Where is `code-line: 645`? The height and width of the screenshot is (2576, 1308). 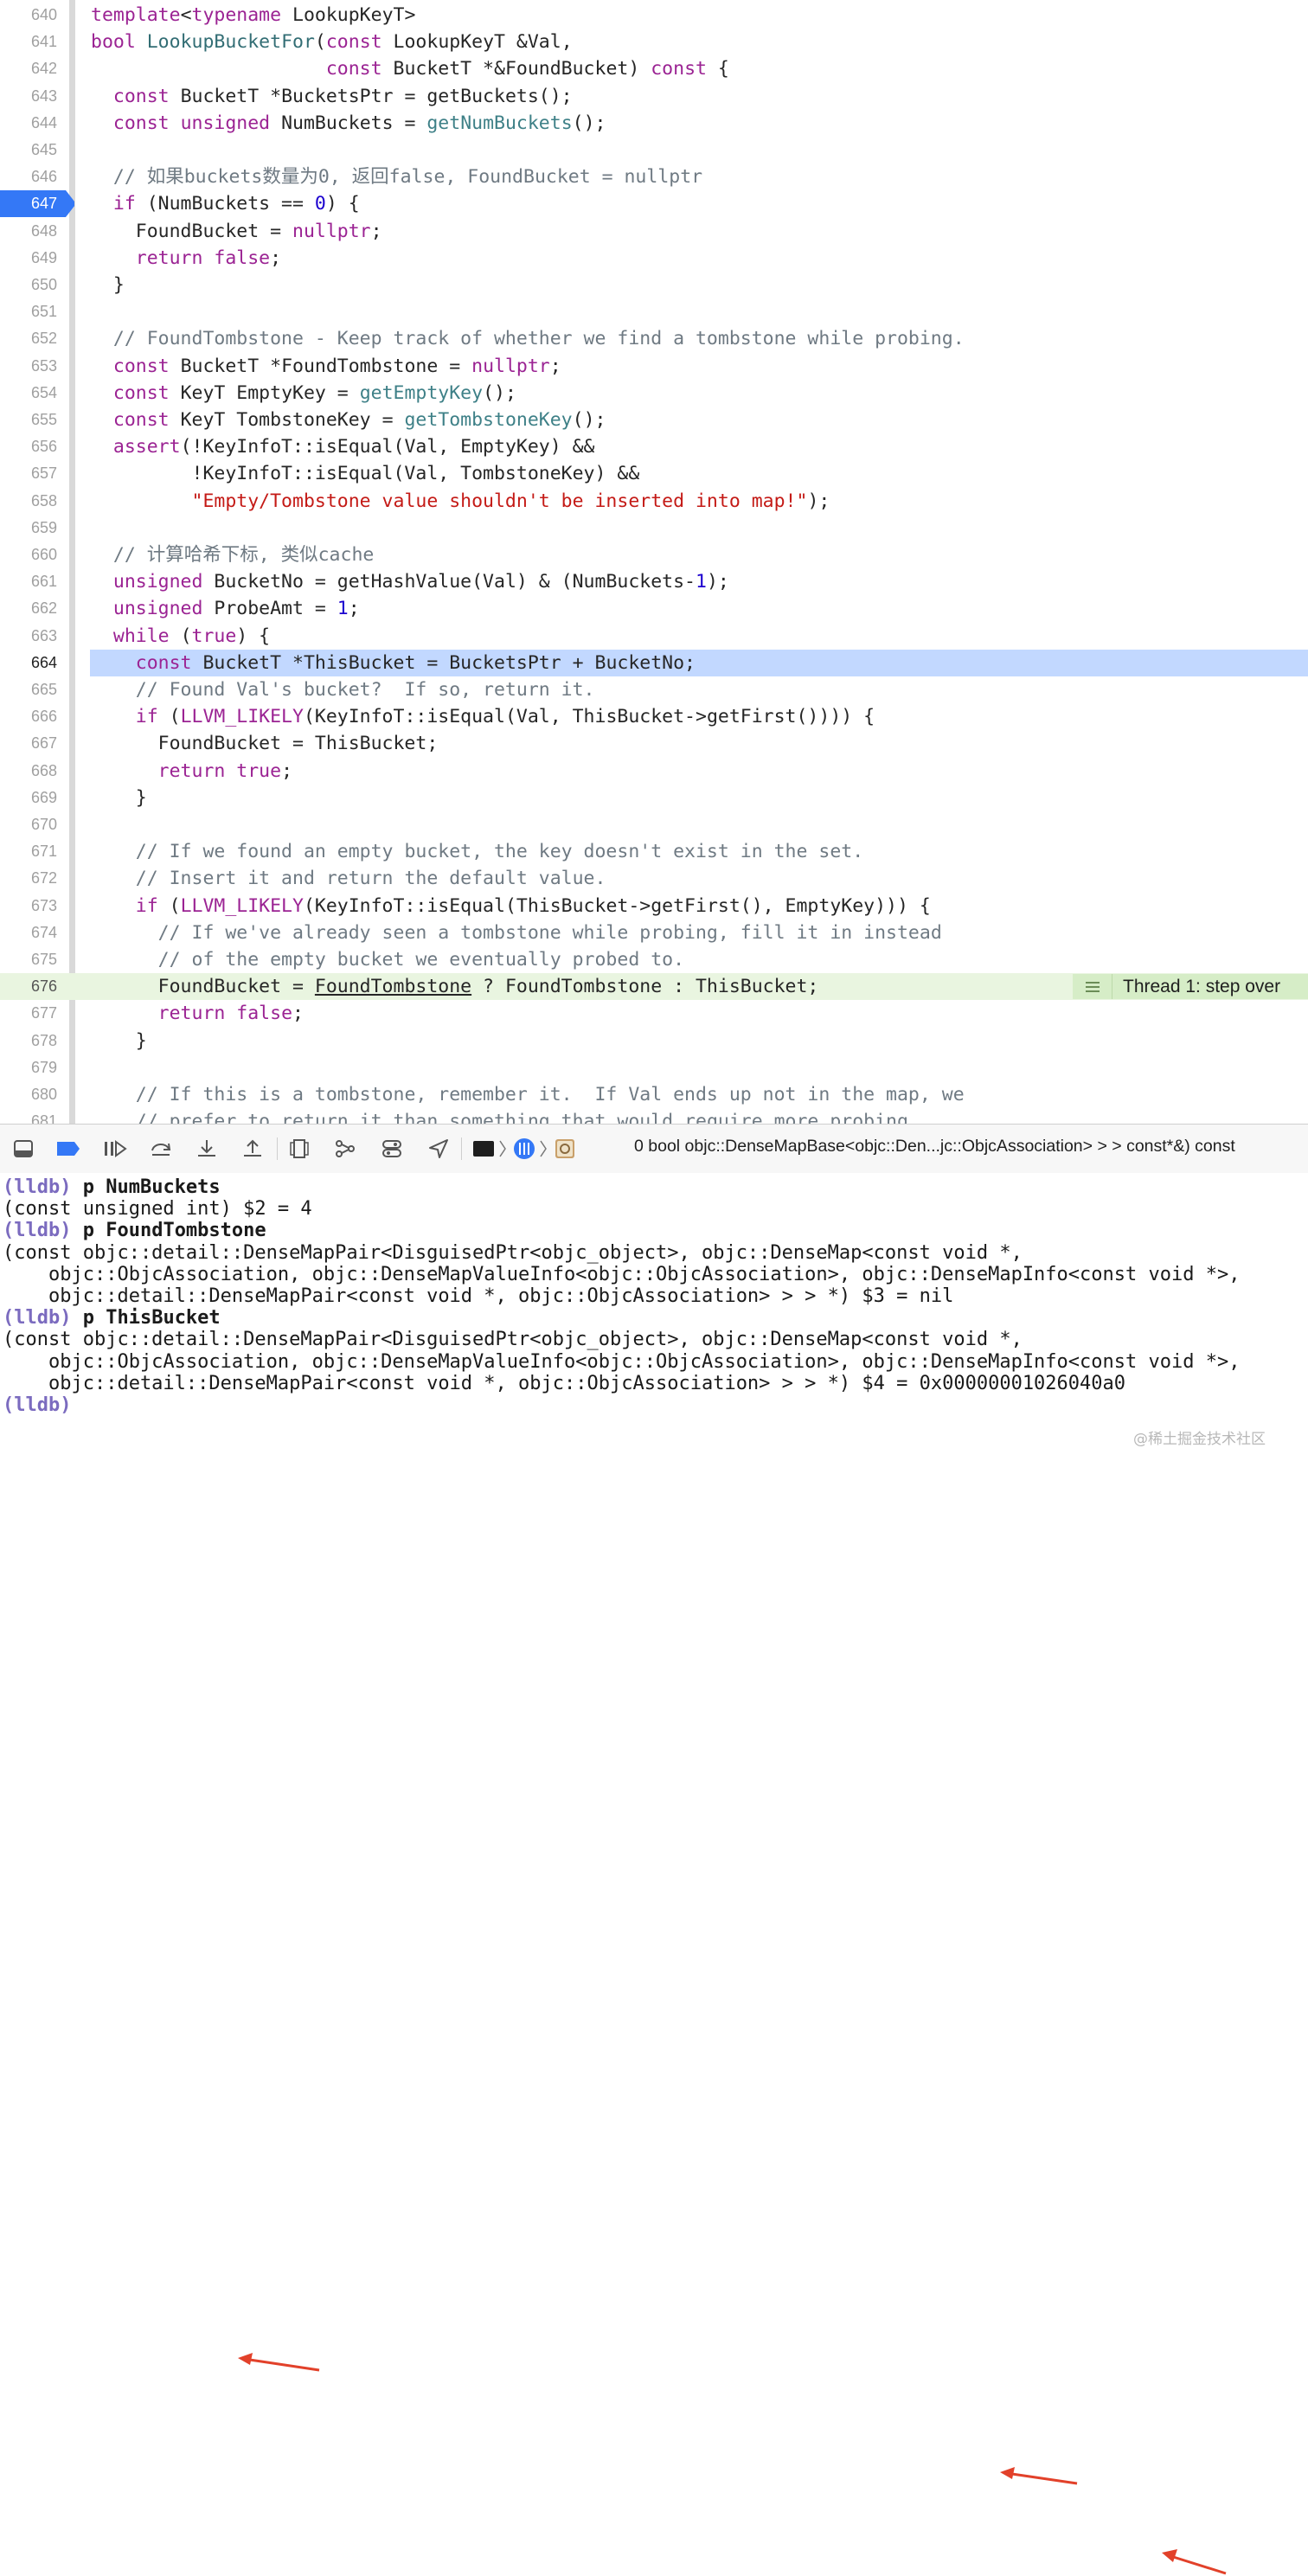
code-line: 645 is located at coordinates (654, 150).